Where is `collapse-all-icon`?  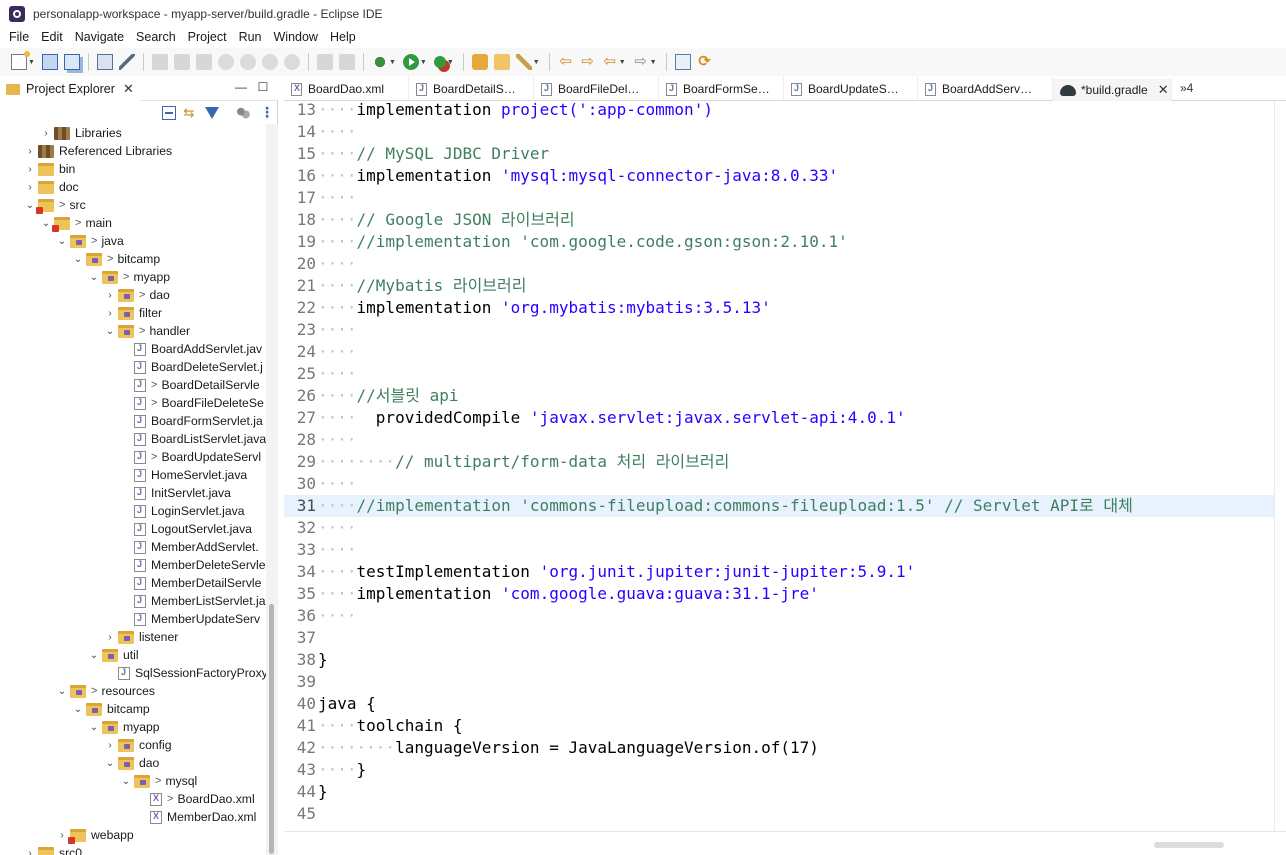
collapse-all-icon is located at coordinates (169, 113).